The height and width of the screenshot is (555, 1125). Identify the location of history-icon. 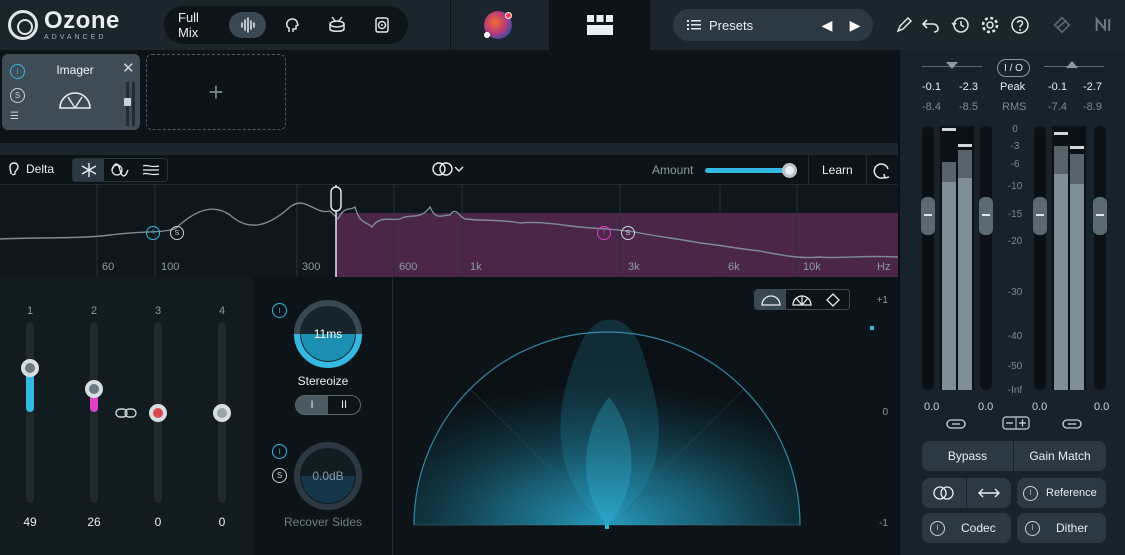
(960, 25).